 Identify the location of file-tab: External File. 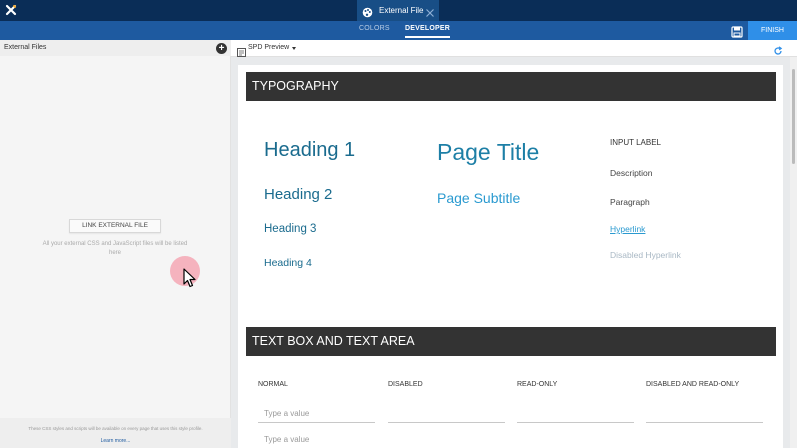
(398, 10).